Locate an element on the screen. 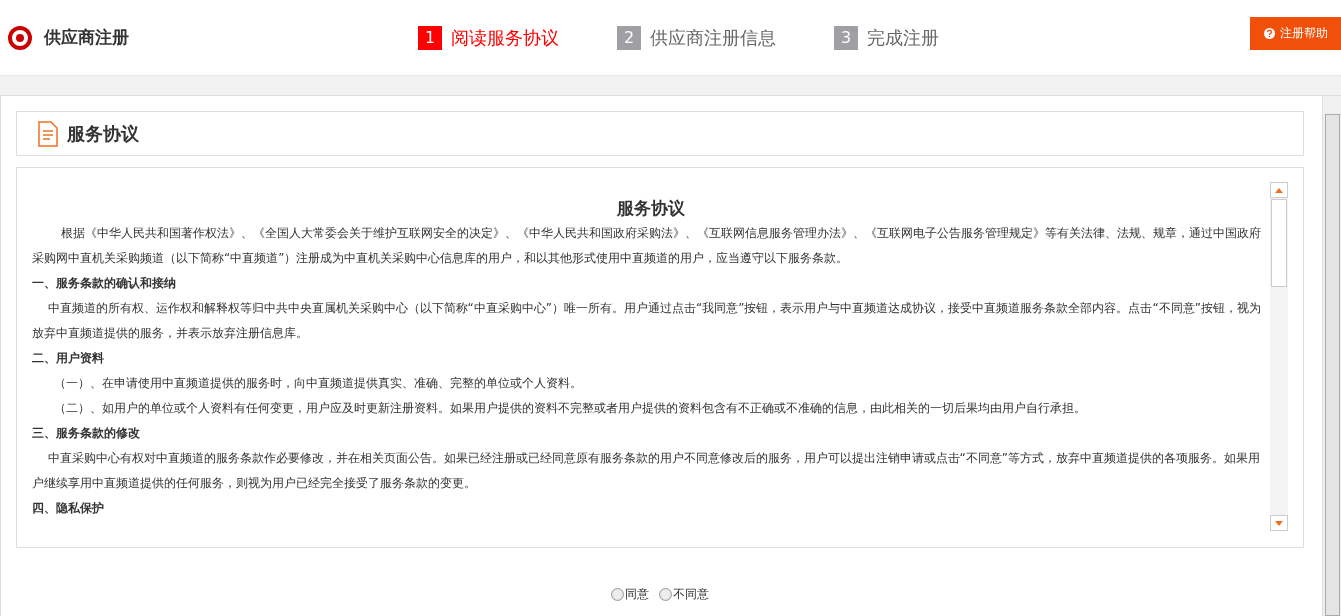 Image resolution: width=1341 pixels, height=616 pixels. step-number: 1 is located at coordinates (430, 37).